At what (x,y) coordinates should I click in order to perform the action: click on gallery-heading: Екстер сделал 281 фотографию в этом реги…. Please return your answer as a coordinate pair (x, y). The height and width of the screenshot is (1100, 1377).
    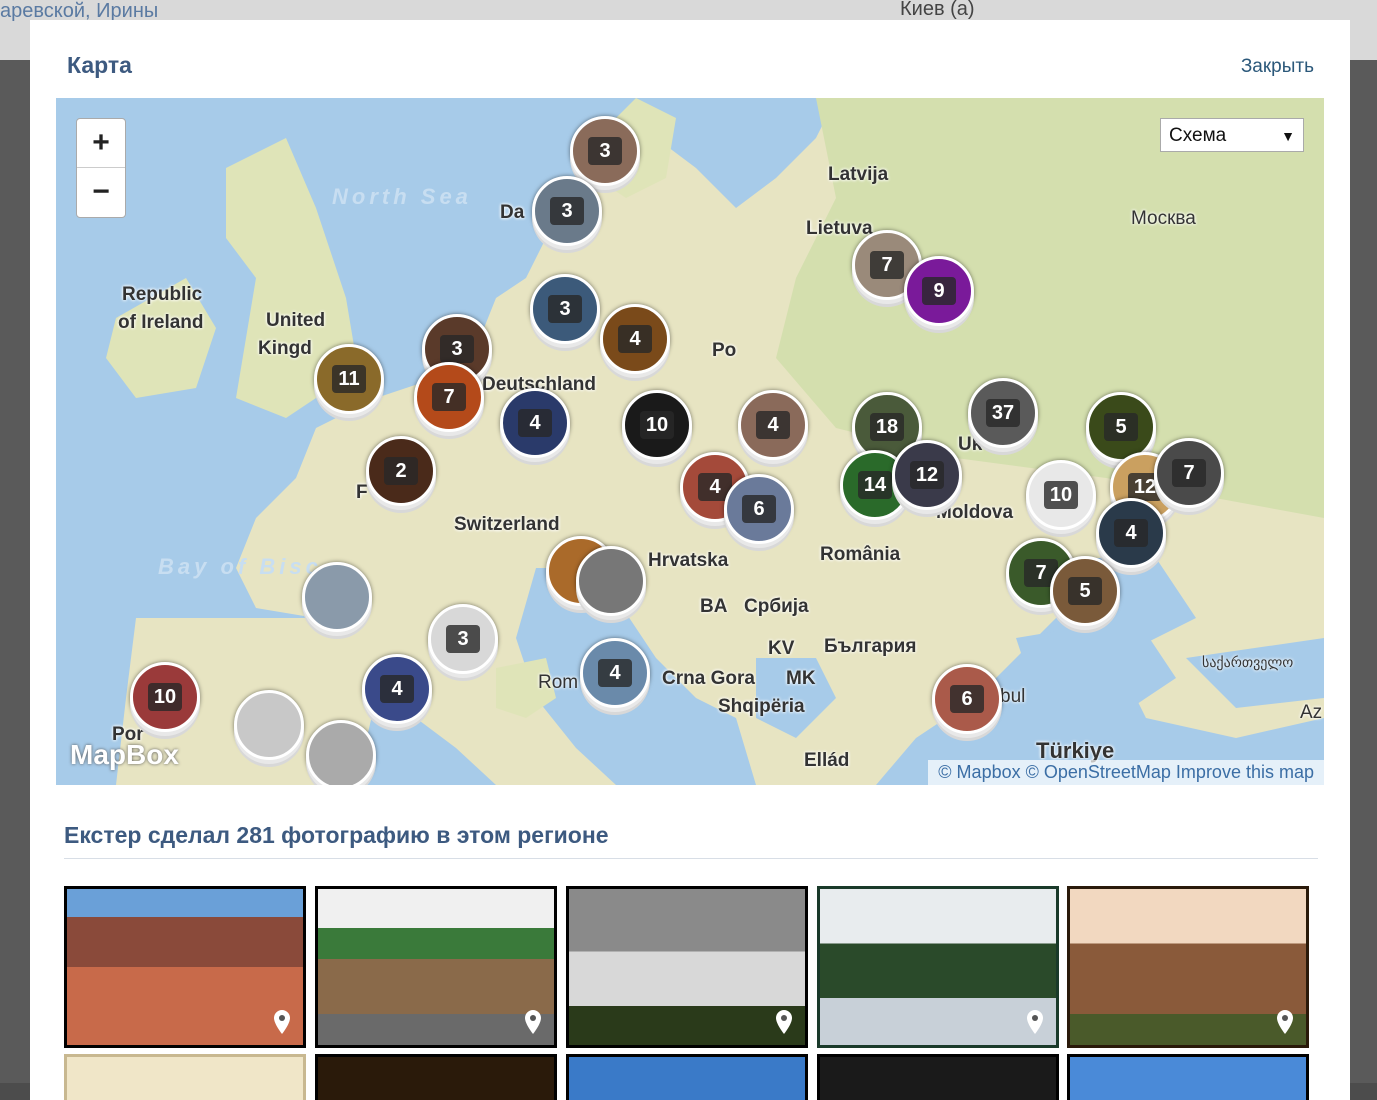
    Looking at the image, I should click on (336, 835).